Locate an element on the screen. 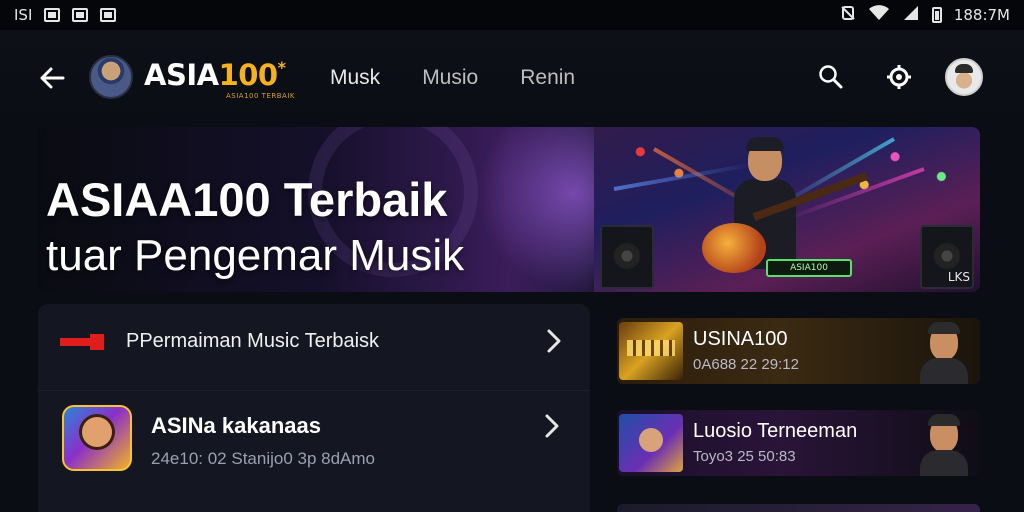 Image resolution: width=1024 pixels, height=512 pixels. back-arrow-icon is located at coordinates (52, 78).